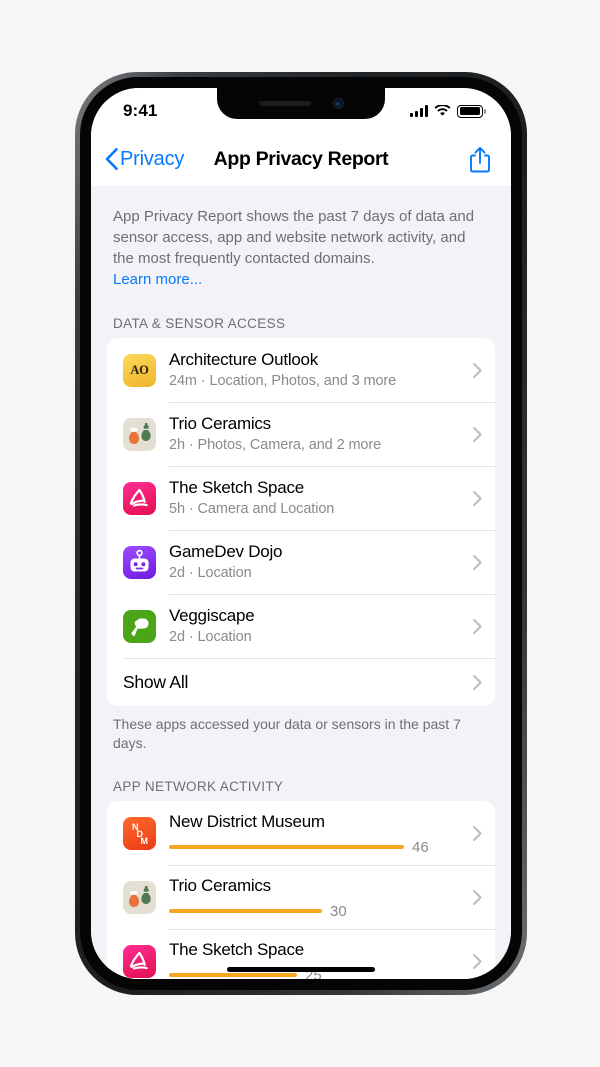 The height and width of the screenshot is (1067, 600). What do you see at coordinates (338, 911) in the screenshot?
I see `network-activity-value: 30` at bounding box center [338, 911].